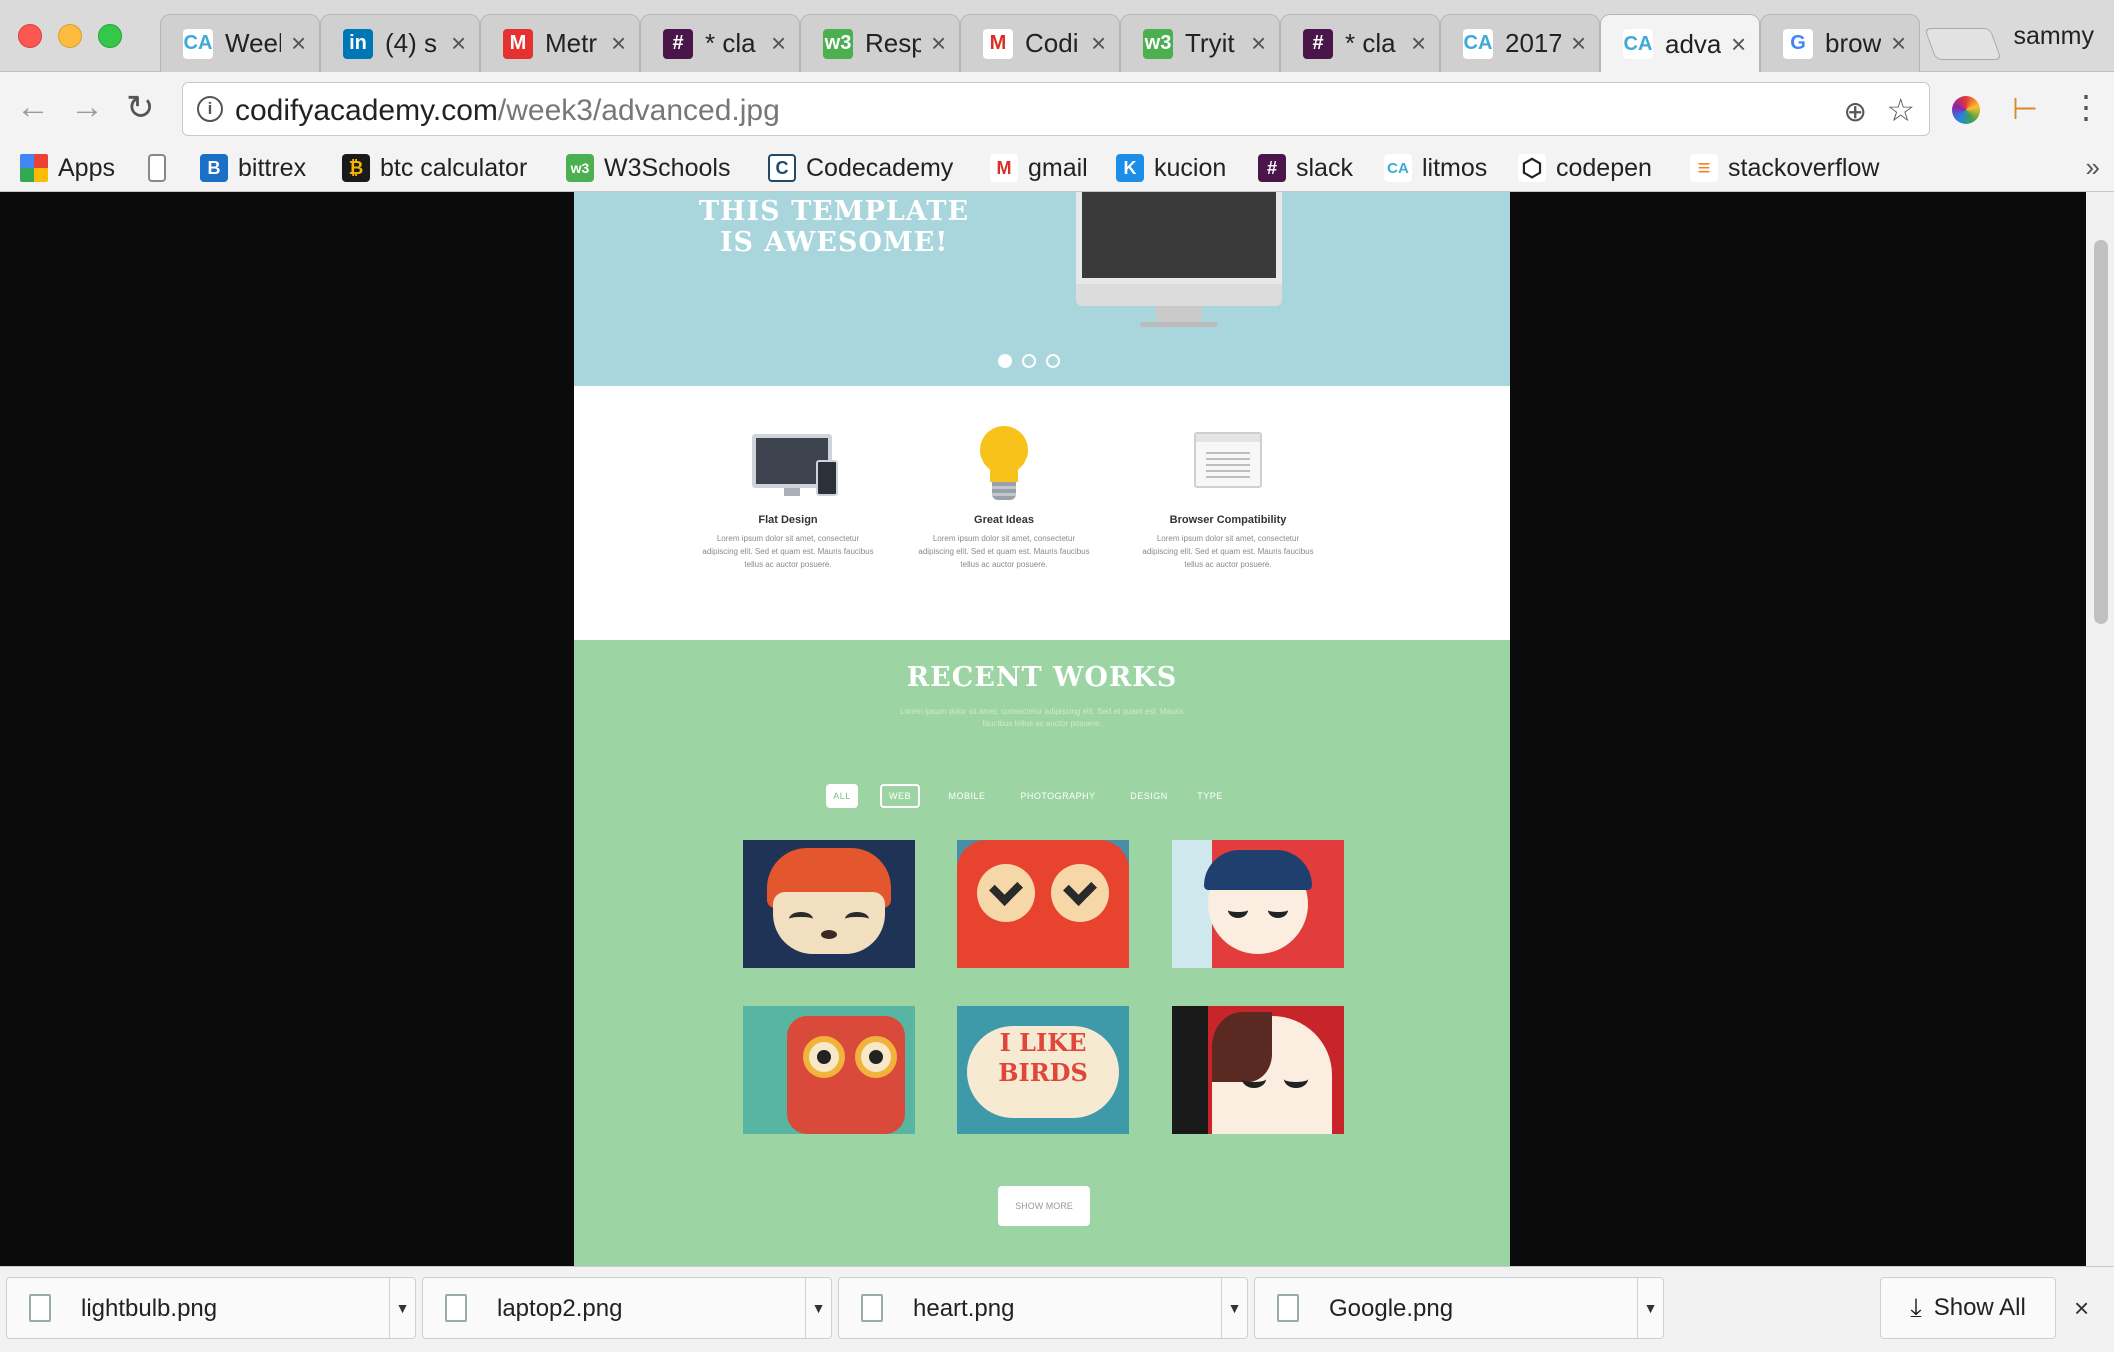 The height and width of the screenshot is (1352, 2114). What do you see at coordinates (507, 111) in the screenshot?
I see `url-text: codifyacademy.com/week3/advanced.jpg` at bounding box center [507, 111].